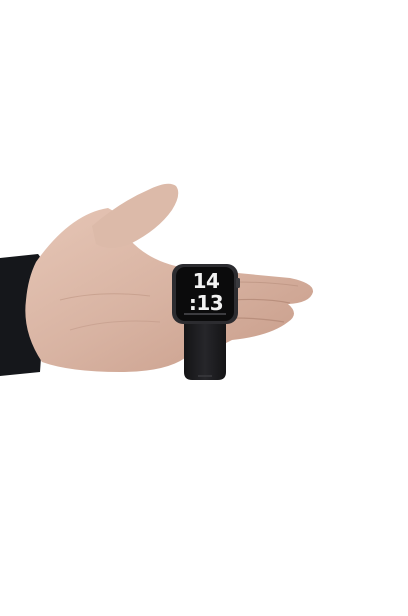  Describe the element at coordinates (238, 283) in the screenshot. I see `watch-crown` at that location.